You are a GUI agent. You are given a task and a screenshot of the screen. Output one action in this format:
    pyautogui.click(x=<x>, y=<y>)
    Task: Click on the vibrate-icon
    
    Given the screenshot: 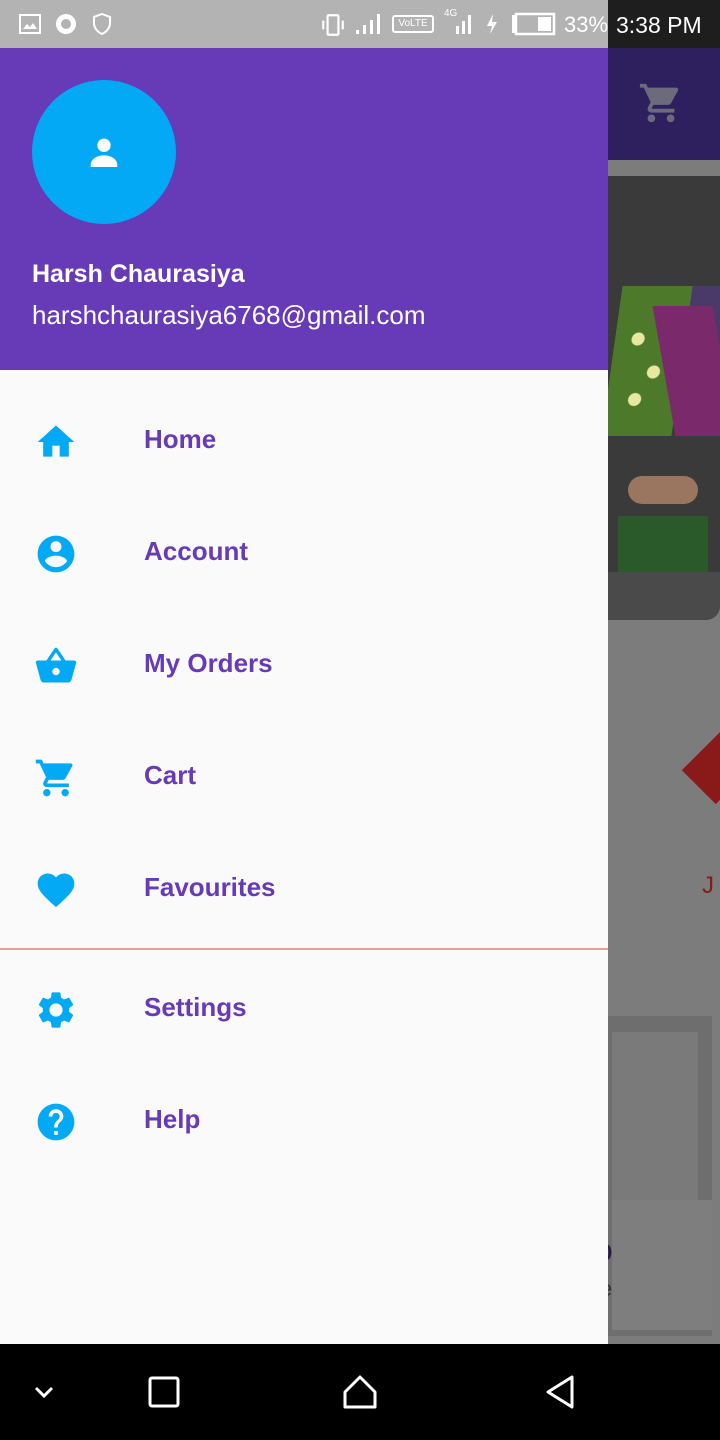 What is the action you would take?
    pyautogui.click(x=333, y=25)
    